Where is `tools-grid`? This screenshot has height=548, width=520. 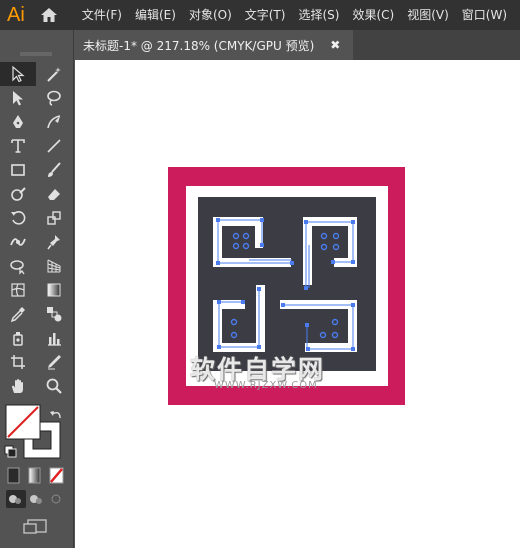 tools-grid is located at coordinates (36, 230).